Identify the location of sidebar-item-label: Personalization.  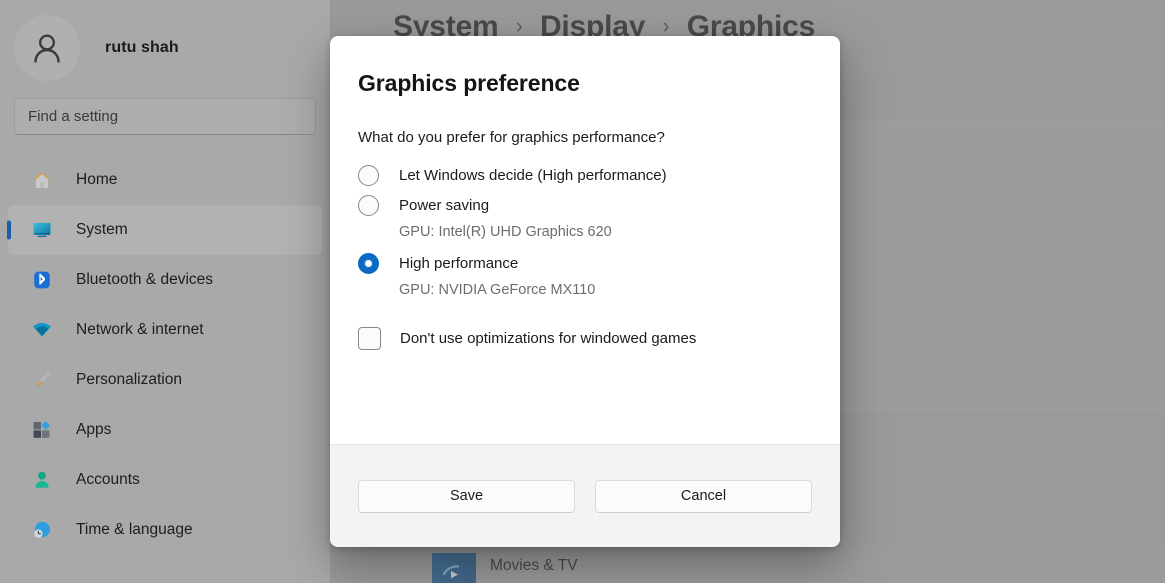
(129, 379).